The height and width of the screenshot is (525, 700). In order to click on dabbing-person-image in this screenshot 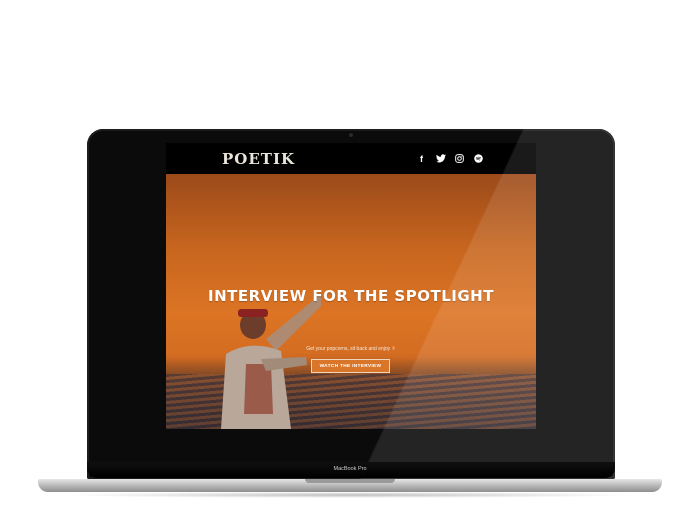, I will do `click(271, 361)`.